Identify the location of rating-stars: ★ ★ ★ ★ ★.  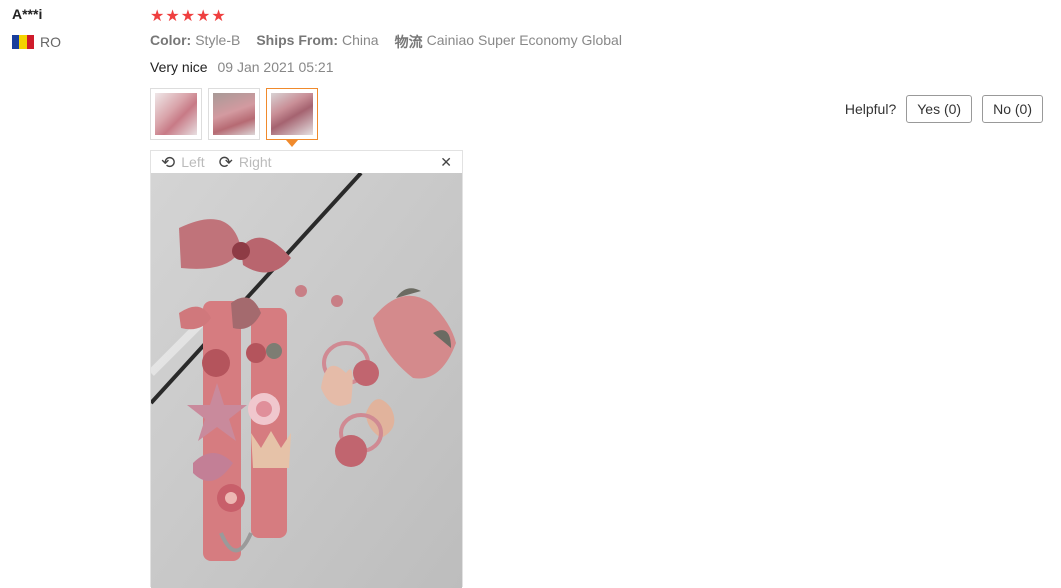
(188, 17).